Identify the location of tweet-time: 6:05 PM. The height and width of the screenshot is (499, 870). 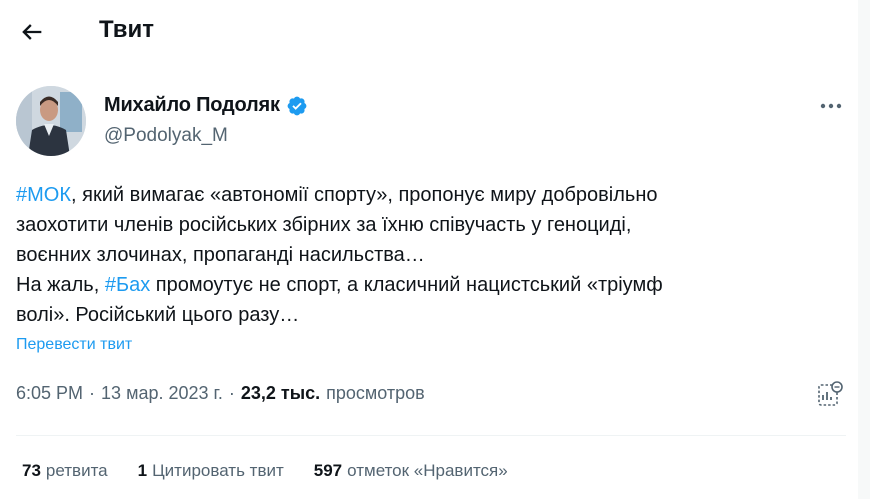
(49, 393).